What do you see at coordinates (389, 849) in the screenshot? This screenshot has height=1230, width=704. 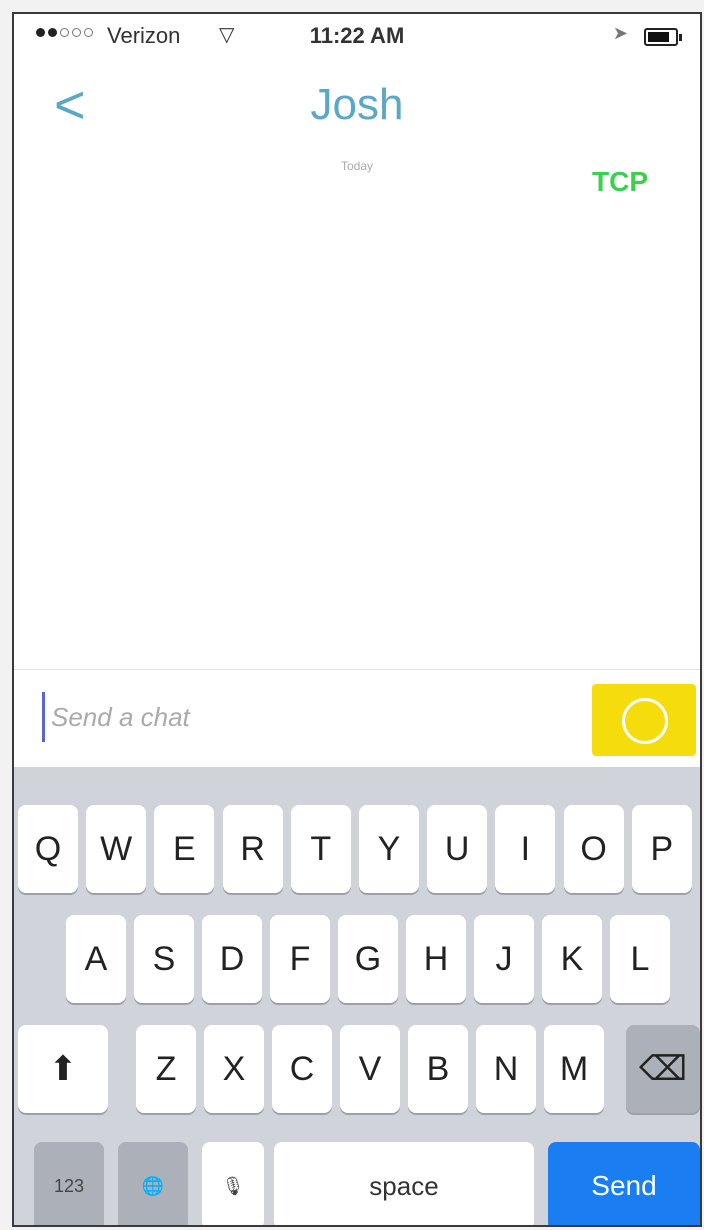 I see `key-y: Y` at bounding box center [389, 849].